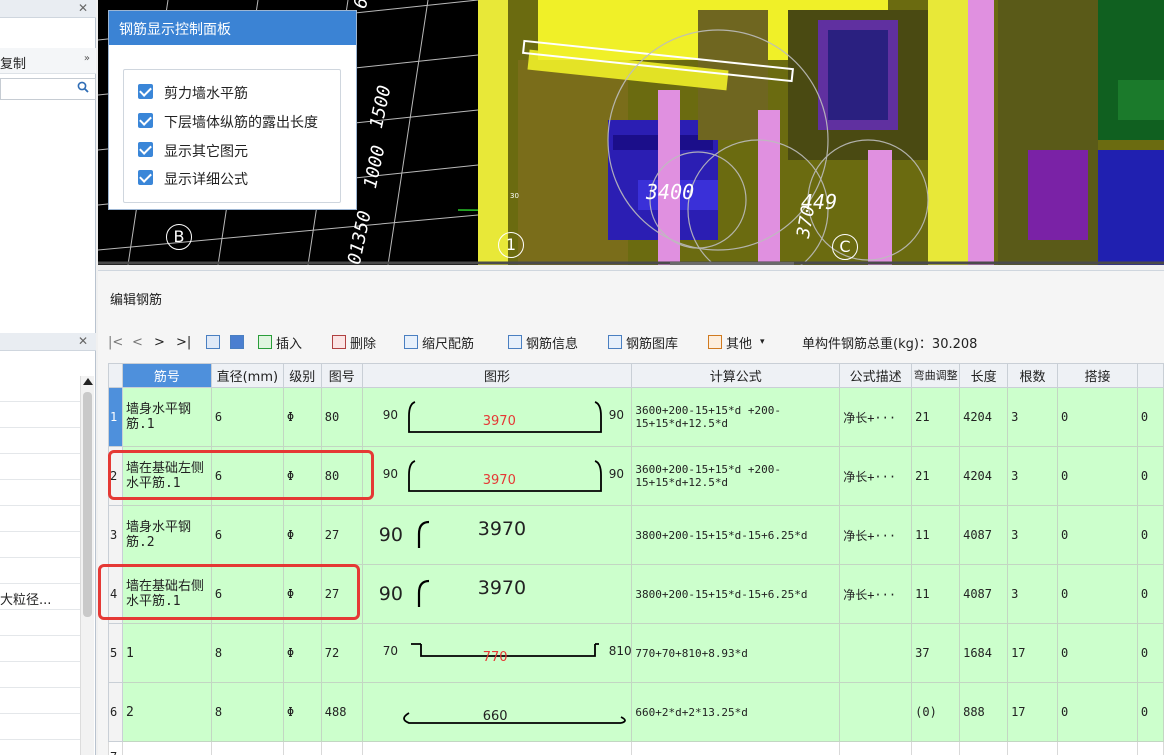  What do you see at coordinates (876, 375) in the screenshot?
I see `column-header: 公式描述` at bounding box center [876, 375].